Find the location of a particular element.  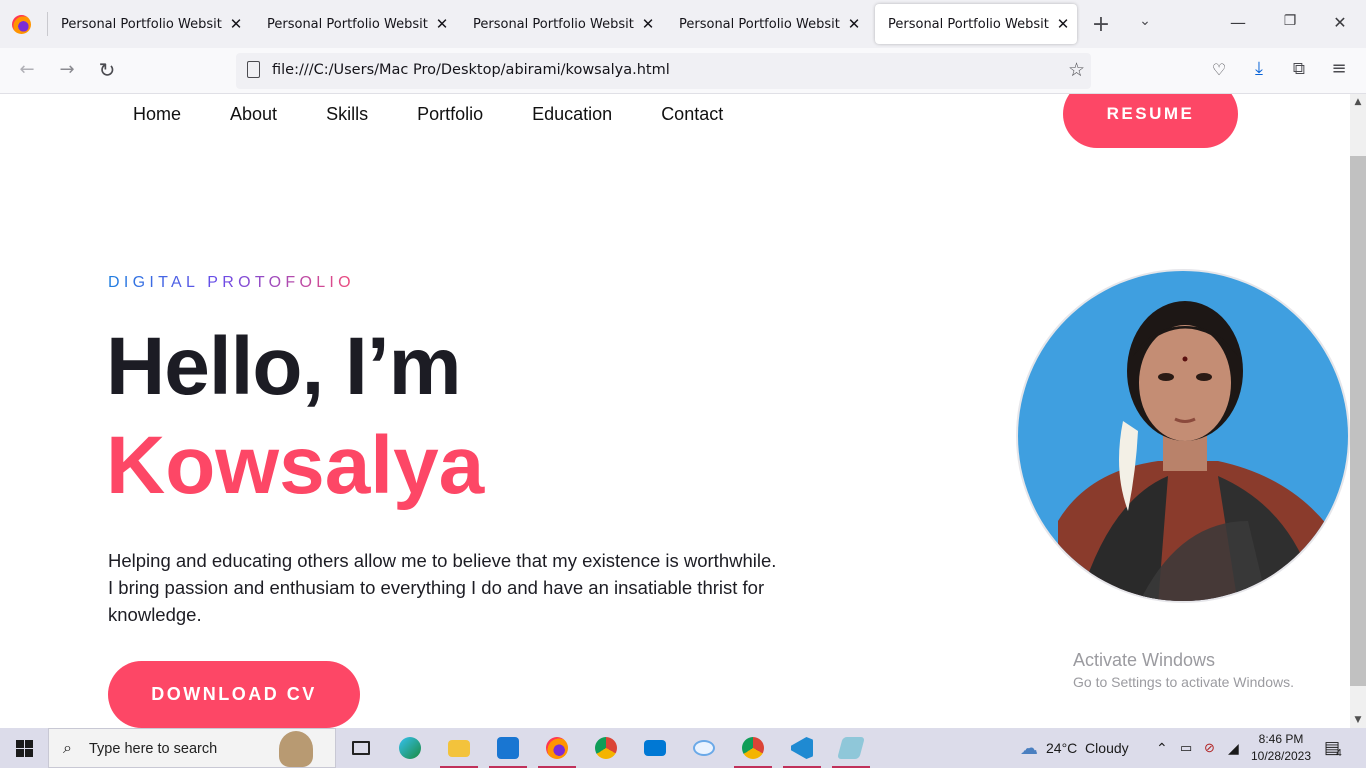

profile-photo is located at coordinates (1183, 436).